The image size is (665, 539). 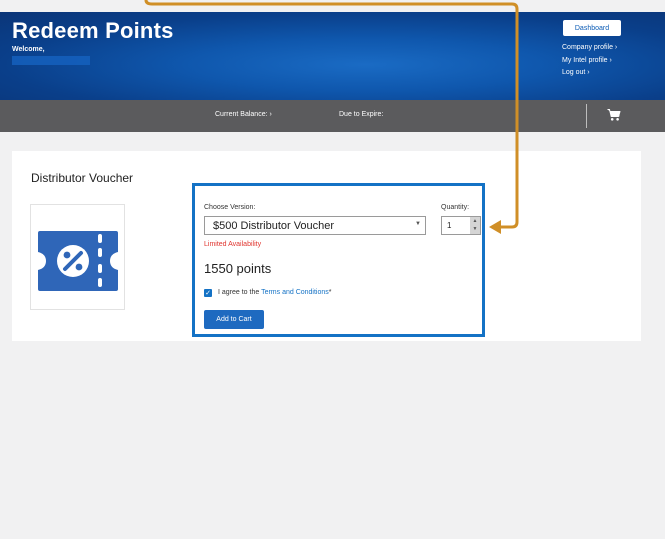 What do you see at coordinates (449, 225) in the screenshot?
I see `quantity-value: 1` at bounding box center [449, 225].